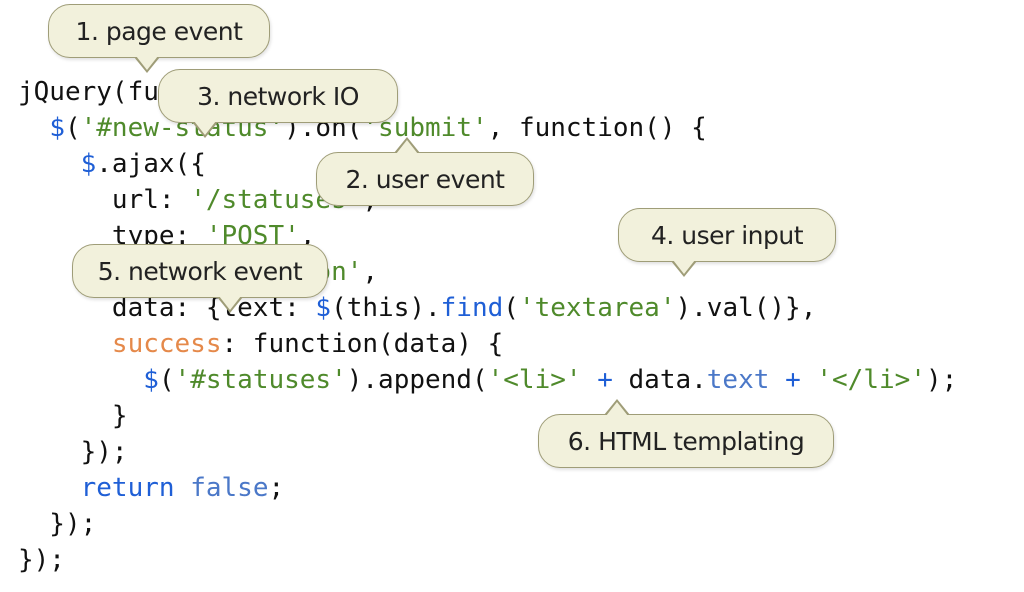 The image size is (1024, 592). I want to click on code-token: }, so click(73, 416).